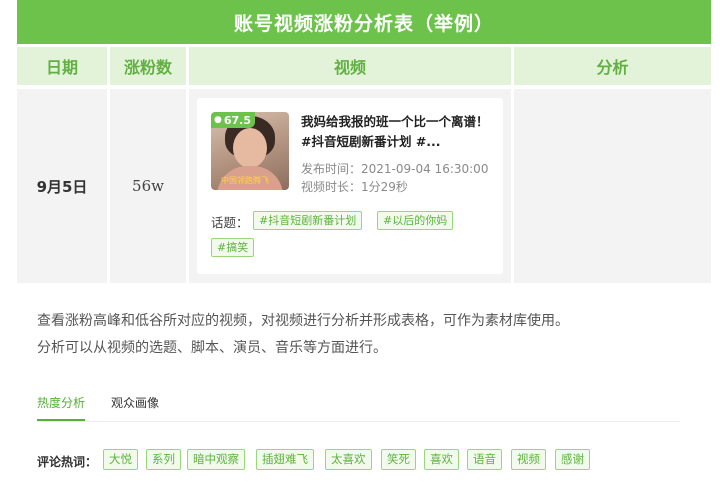 This screenshot has height=490, width=720. What do you see at coordinates (230, 222) in the screenshot?
I see `topics-label: 话题：` at bounding box center [230, 222].